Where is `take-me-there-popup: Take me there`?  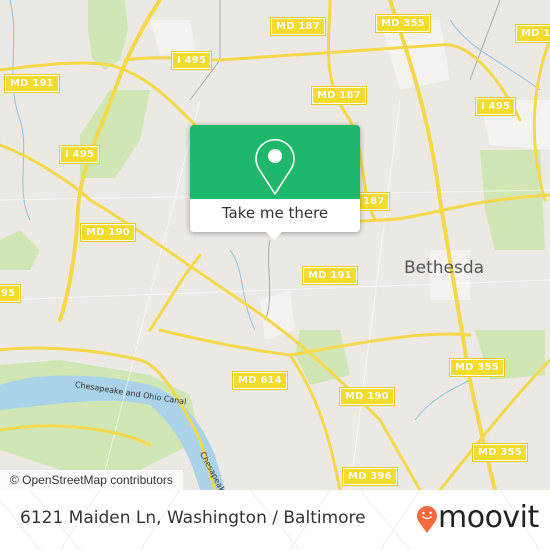 take-me-there-popup: Take me there is located at coordinates (275, 182).